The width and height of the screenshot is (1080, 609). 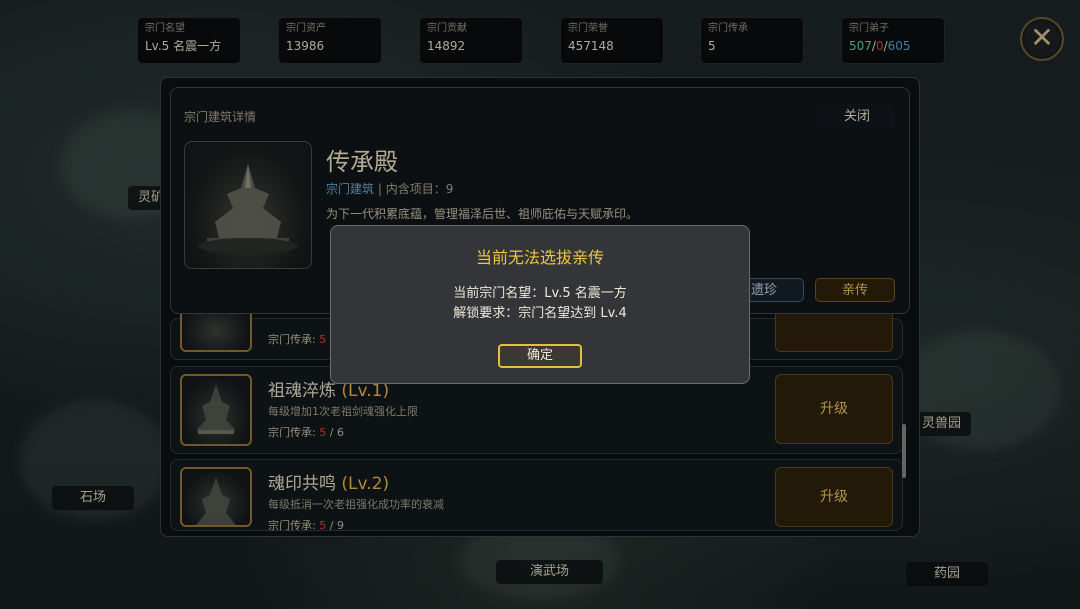 I want to click on dialog-requirement: 解锁要求：宗门名望达到 Lv.4, so click(x=540, y=313).